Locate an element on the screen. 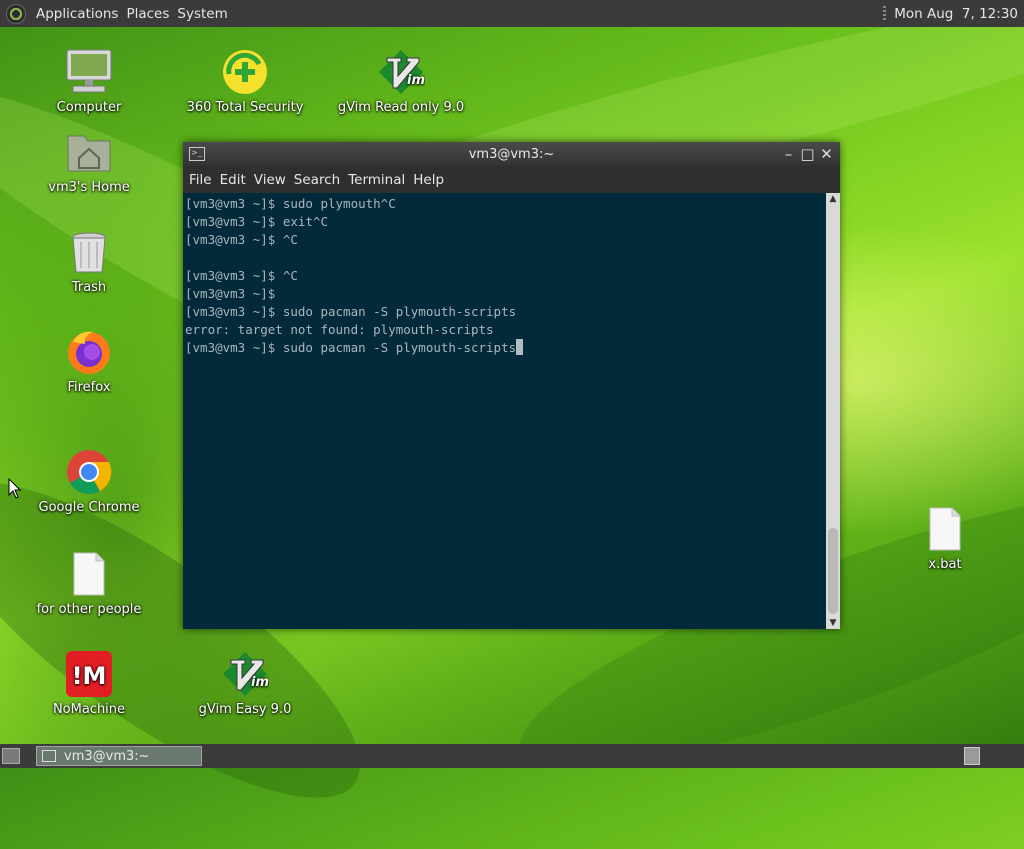 Image resolution: width=1024 pixels, height=849 pixels. desktop-icon-360-security: 360 Total Security is located at coordinates (245, 81).